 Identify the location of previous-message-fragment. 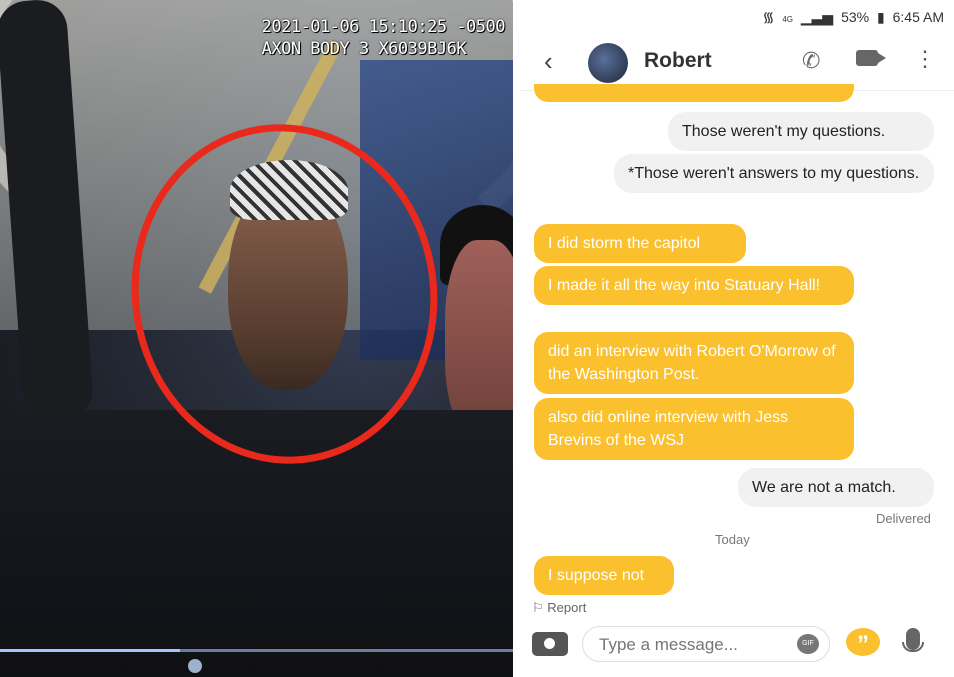
(694, 93).